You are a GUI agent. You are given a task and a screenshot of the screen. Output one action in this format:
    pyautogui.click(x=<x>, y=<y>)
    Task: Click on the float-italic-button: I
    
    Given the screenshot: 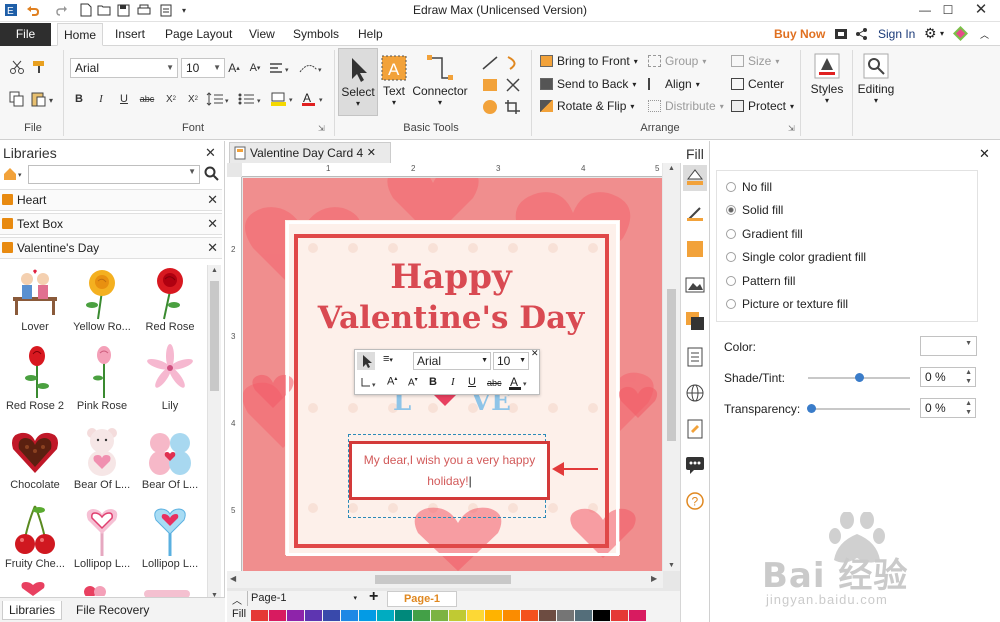 What is the action you would take?
    pyautogui.click(x=453, y=382)
    